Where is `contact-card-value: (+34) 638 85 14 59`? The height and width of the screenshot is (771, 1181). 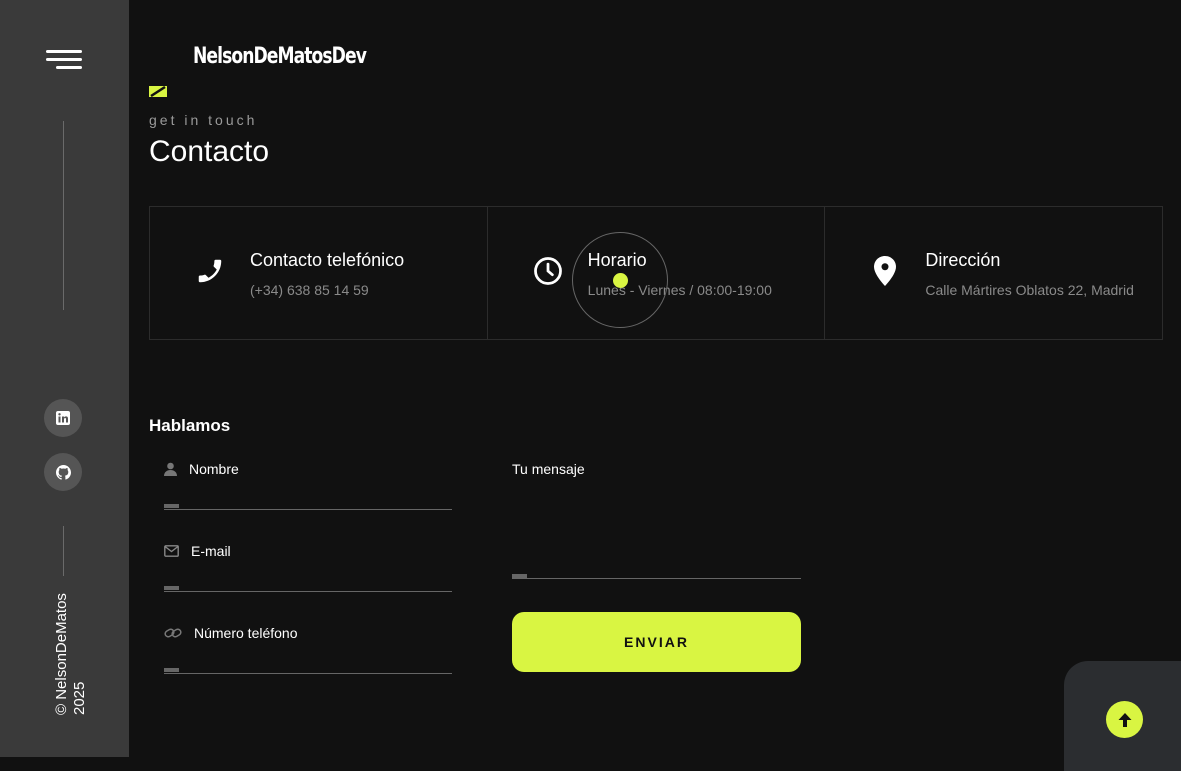 contact-card-value: (+34) 638 85 14 59 is located at coordinates (309, 290).